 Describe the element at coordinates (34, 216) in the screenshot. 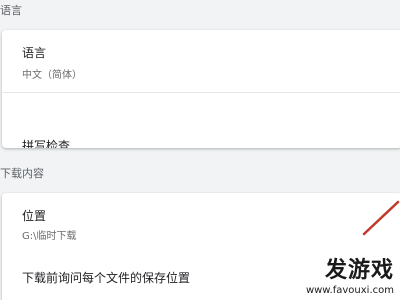

I see `download-location-label: 位置` at that location.